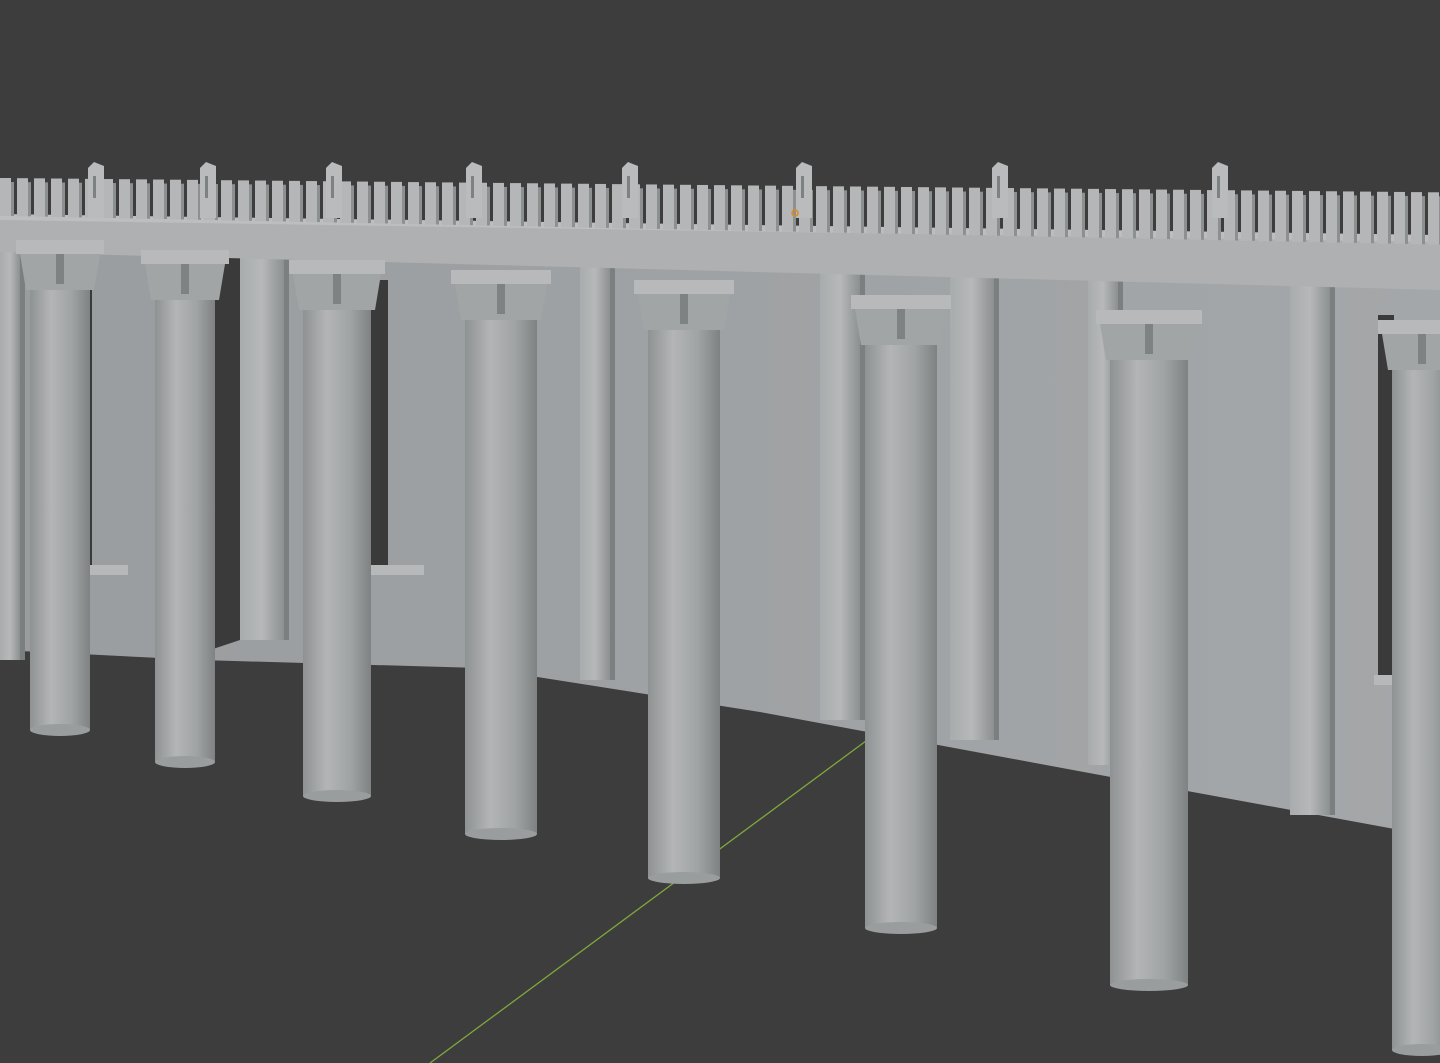 This screenshot has height=1063, width=1440. I want to click on column-capital-echinus, so click(1411, 352).